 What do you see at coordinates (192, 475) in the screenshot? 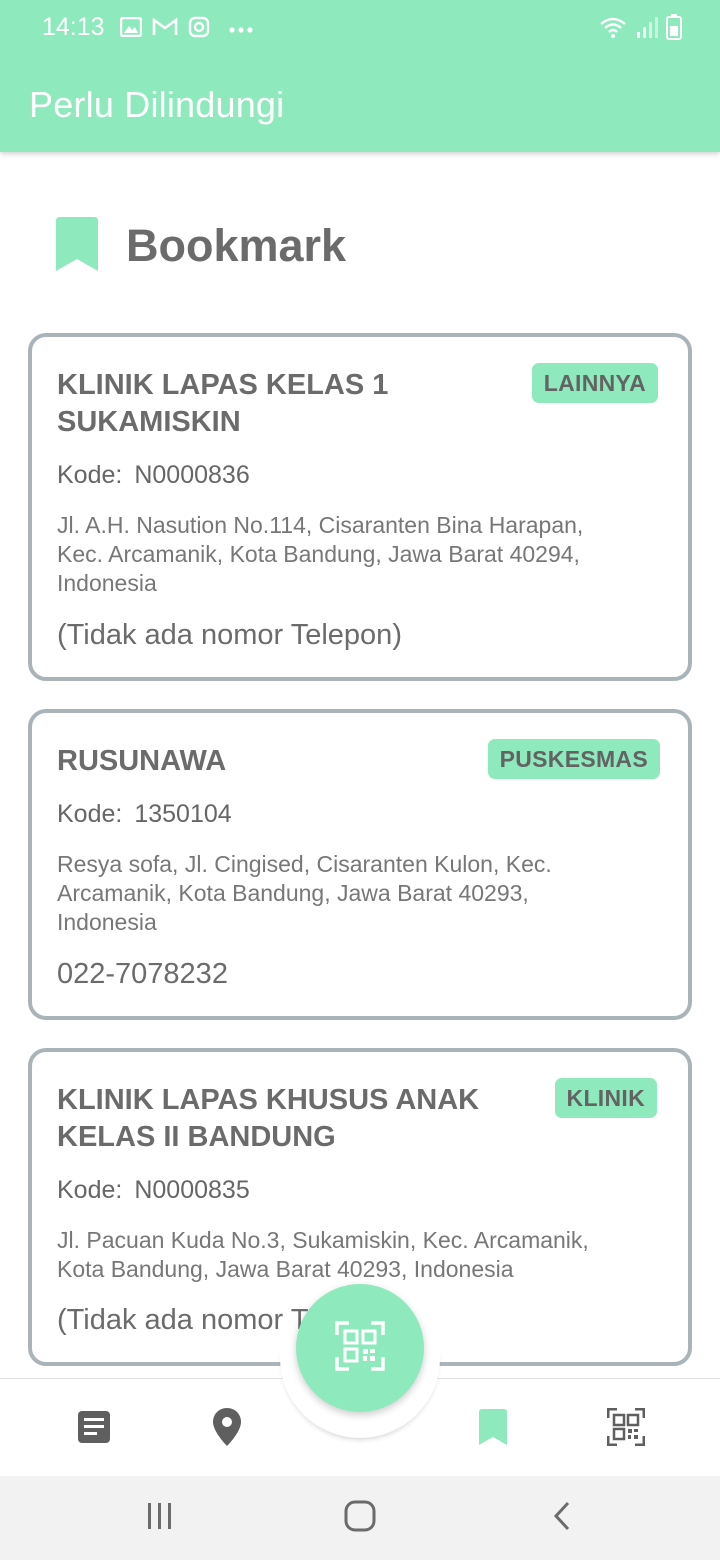
I see `code-value: N0000836` at bounding box center [192, 475].